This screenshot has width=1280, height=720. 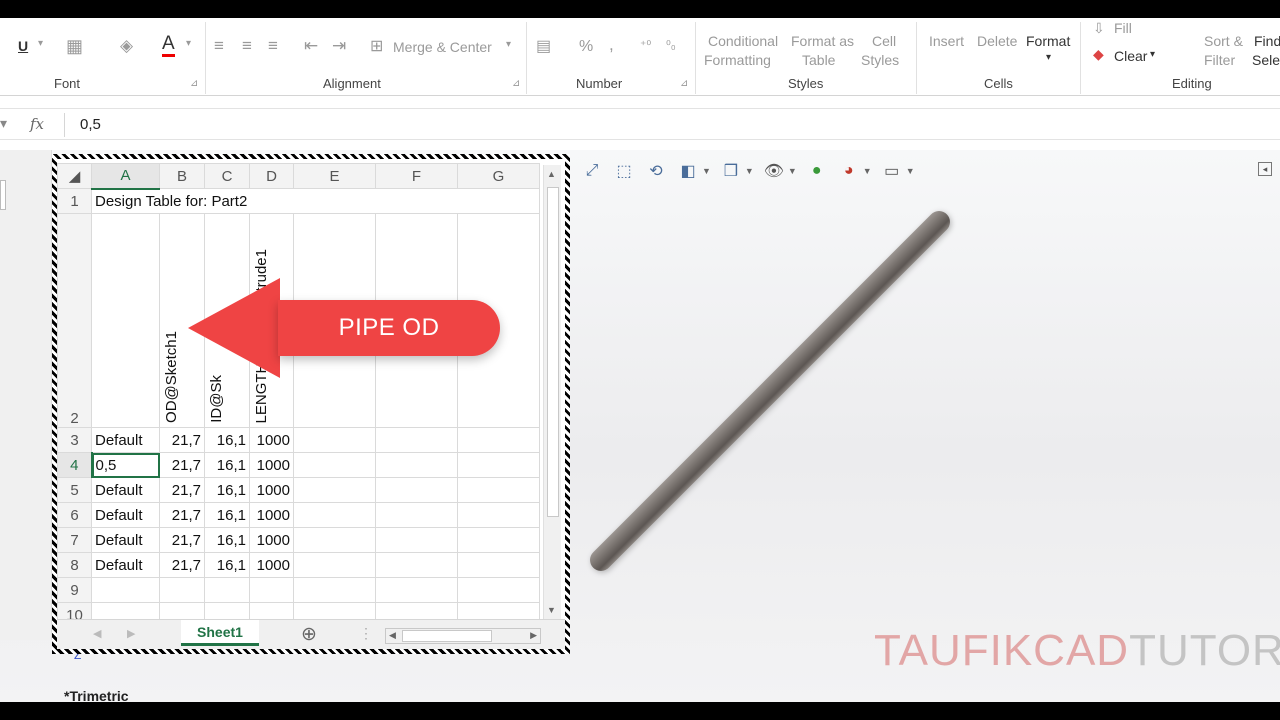 I want to click on comma-button: ,, so click(x=611, y=45).